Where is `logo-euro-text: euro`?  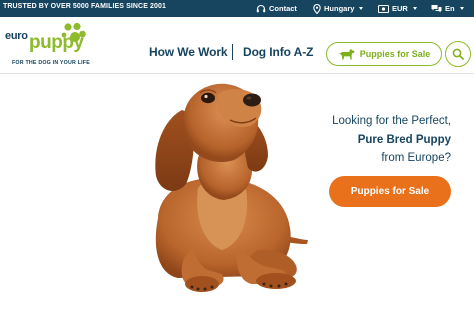 logo-euro-text: euro is located at coordinates (16, 36).